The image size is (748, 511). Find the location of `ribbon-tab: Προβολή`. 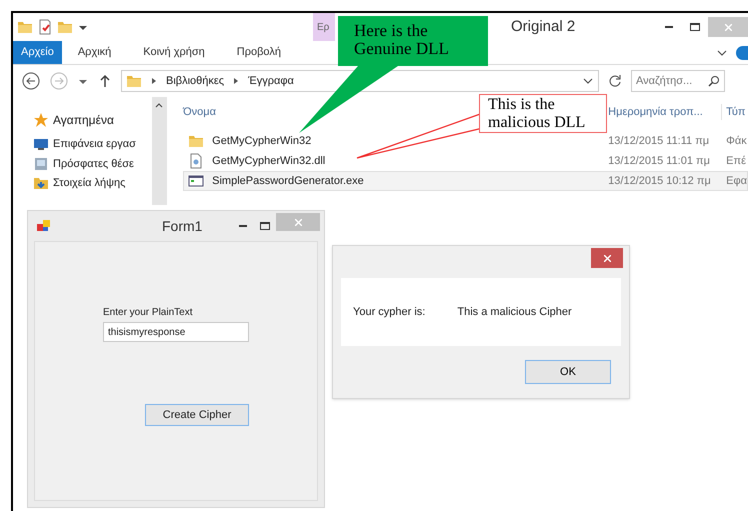

ribbon-tab: Προβολή is located at coordinates (258, 52).